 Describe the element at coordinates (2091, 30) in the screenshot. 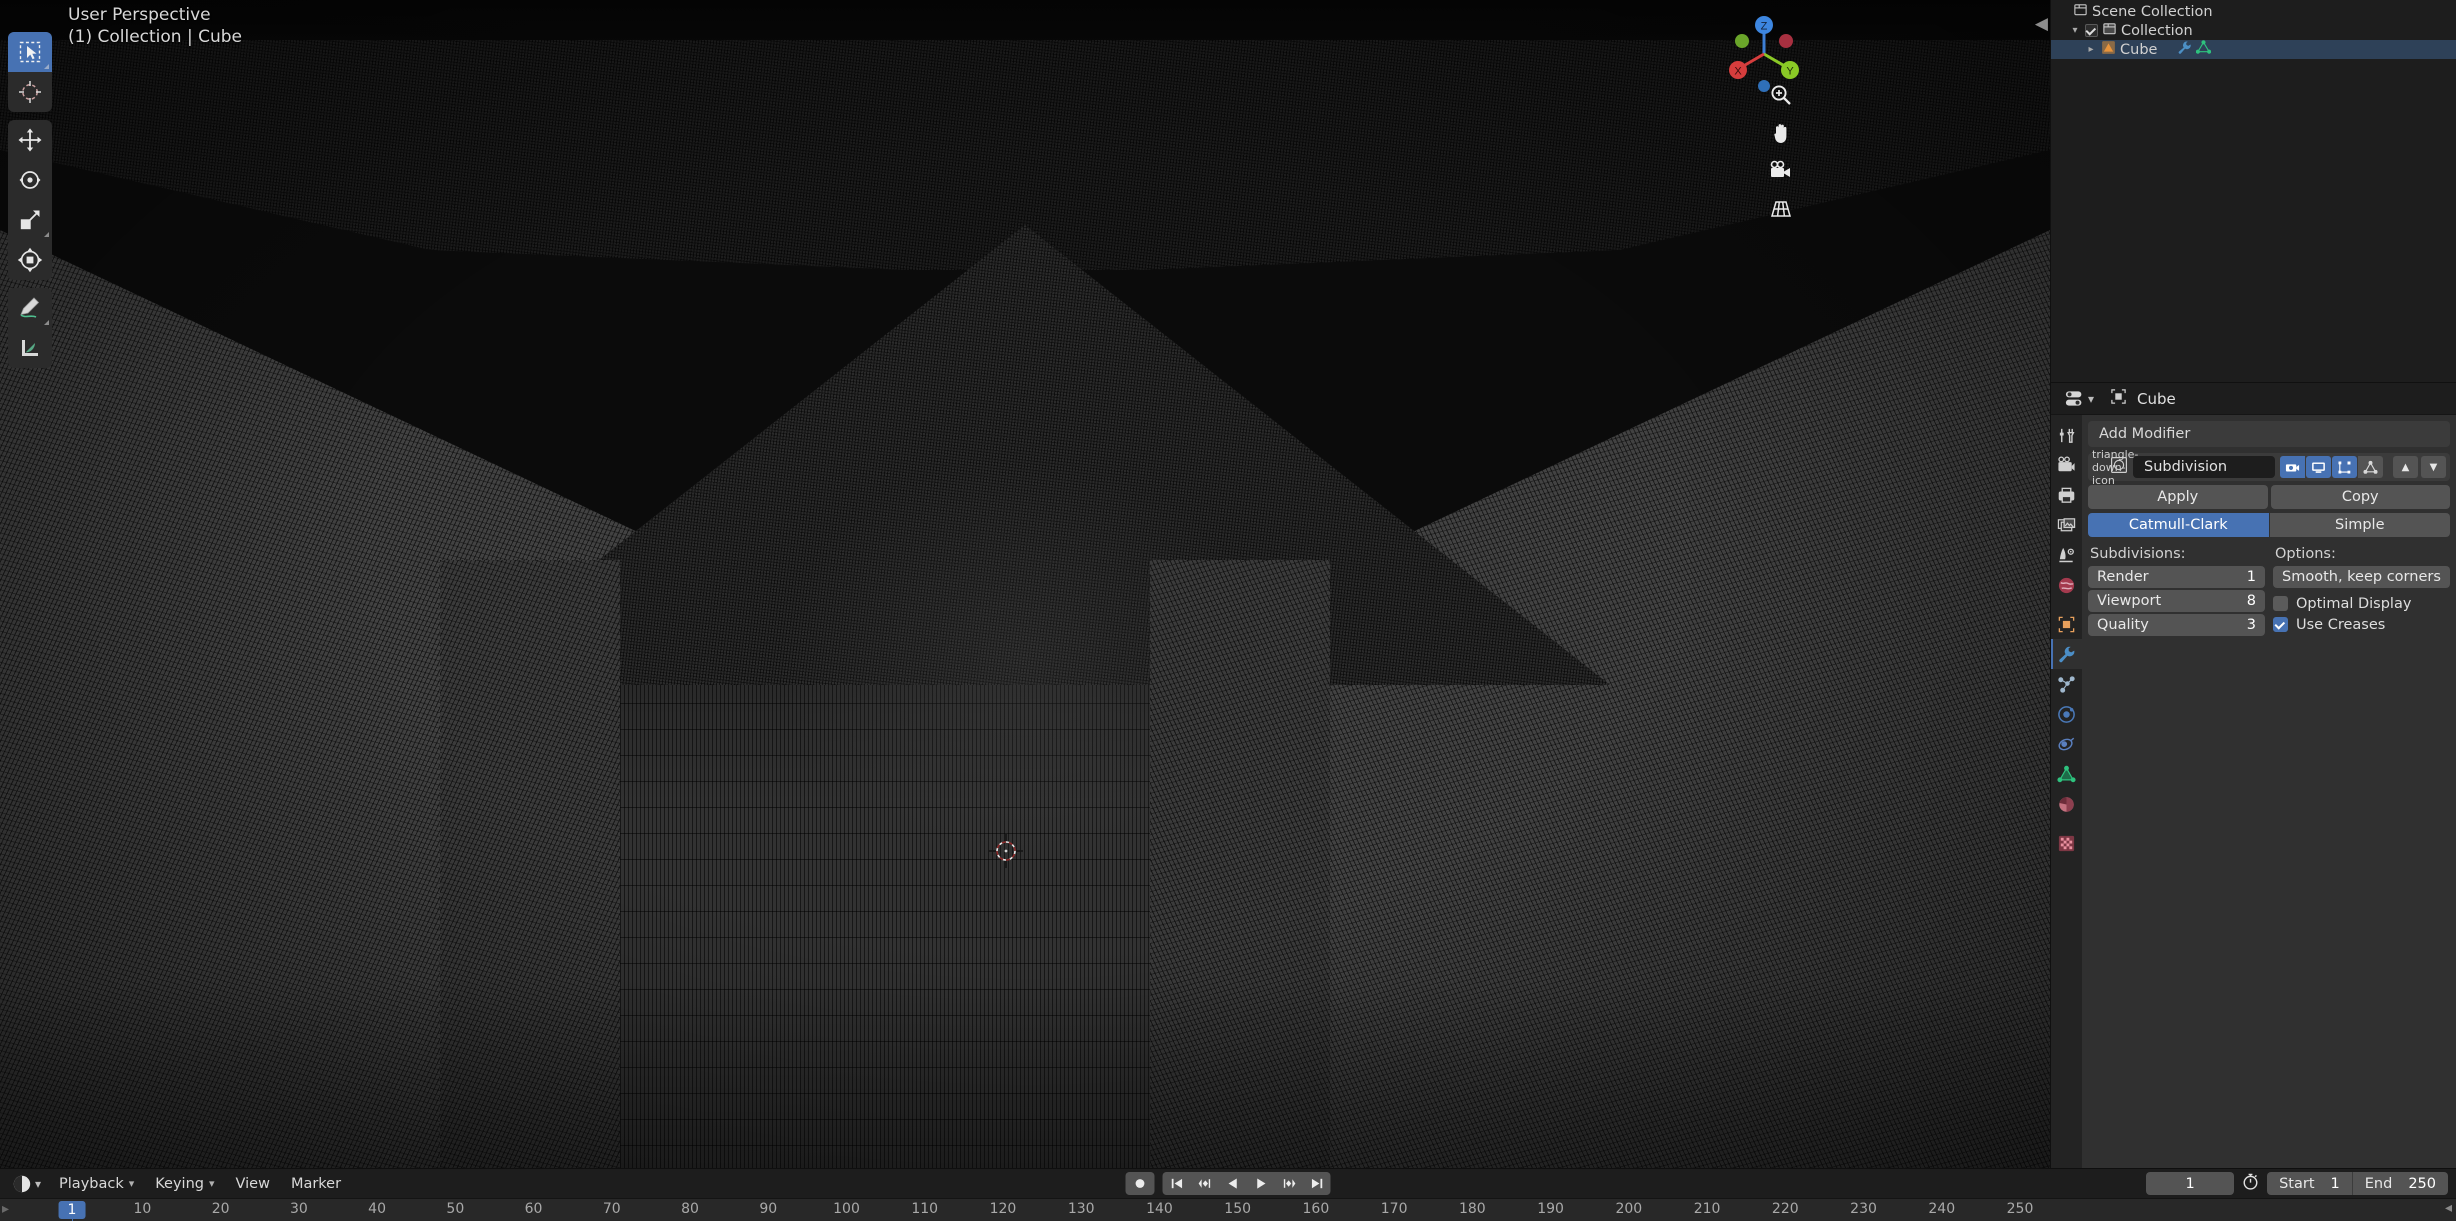

I see `collection-visibility-checkbox` at that location.